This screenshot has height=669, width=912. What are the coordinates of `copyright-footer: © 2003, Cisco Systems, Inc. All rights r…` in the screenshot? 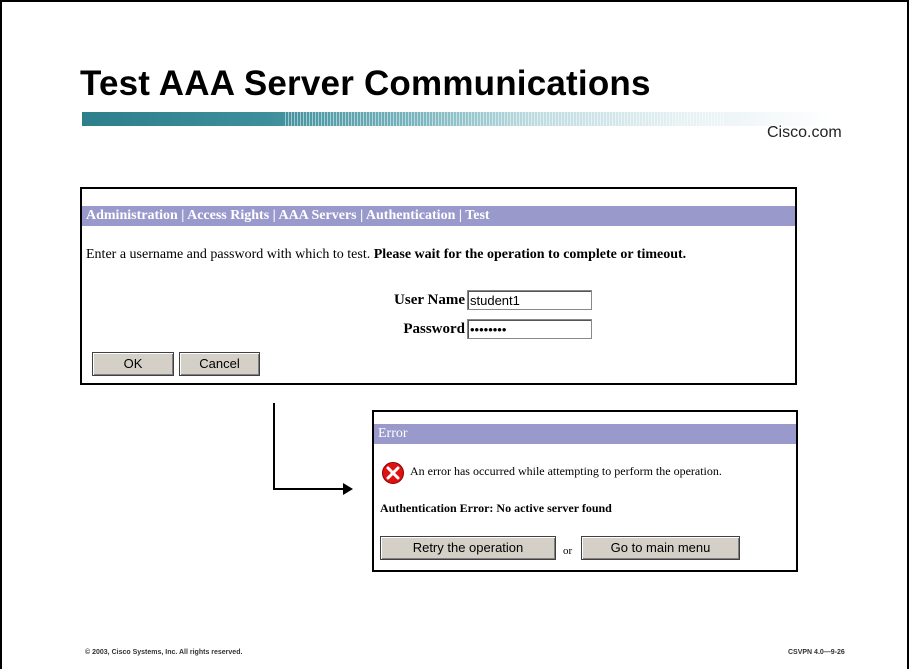 It's located at (164, 652).